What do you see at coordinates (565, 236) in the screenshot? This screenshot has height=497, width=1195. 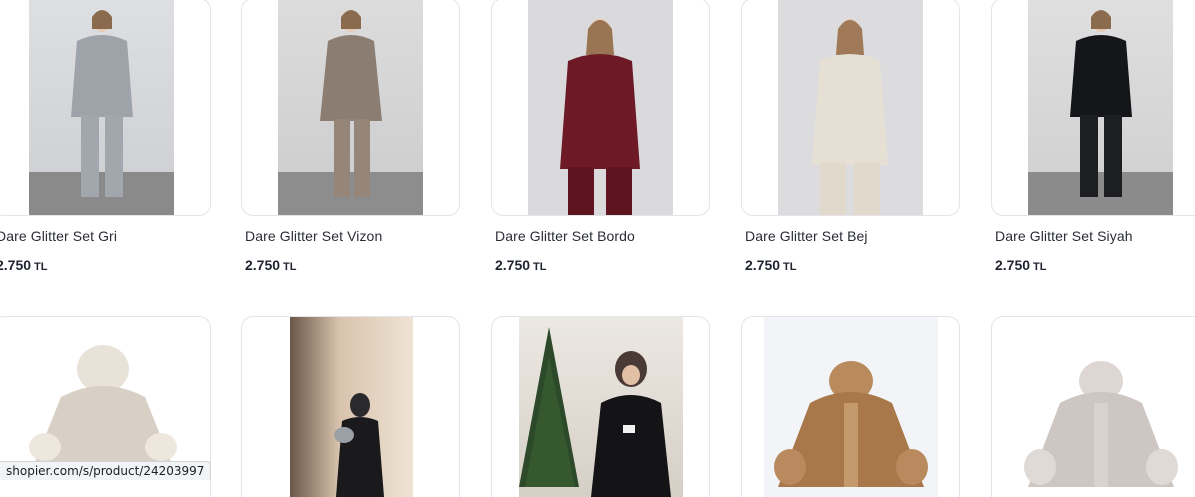 I see `product-name: Dare Glitter Set Bordo` at bounding box center [565, 236].